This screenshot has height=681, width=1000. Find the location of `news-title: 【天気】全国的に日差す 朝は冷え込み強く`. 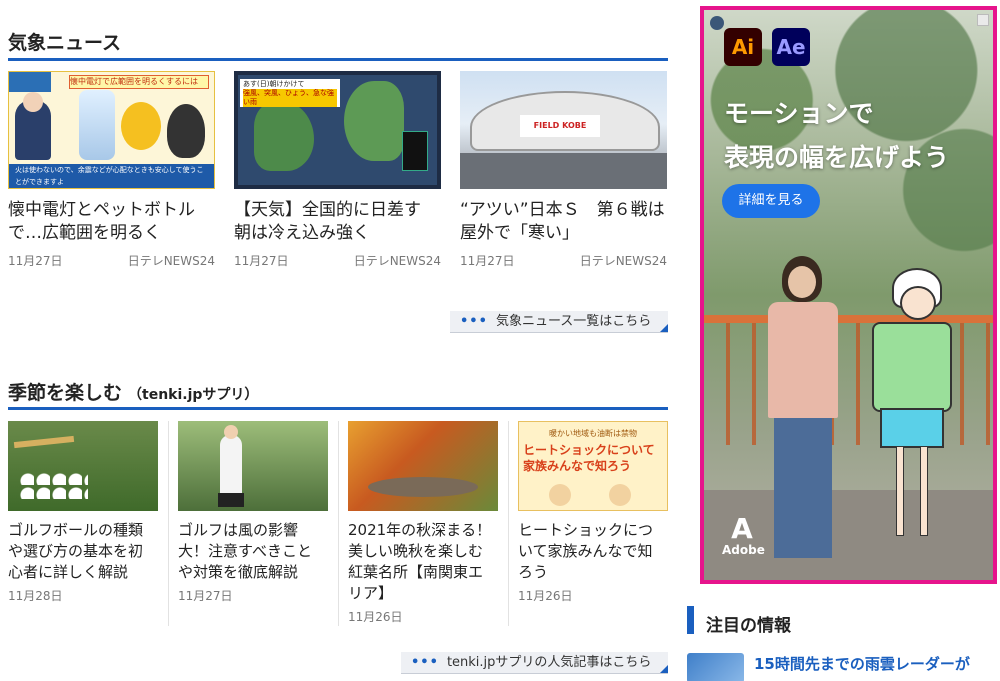

news-title: 【天気】全国的に日差す 朝は冷え込み強く is located at coordinates (337, 222).